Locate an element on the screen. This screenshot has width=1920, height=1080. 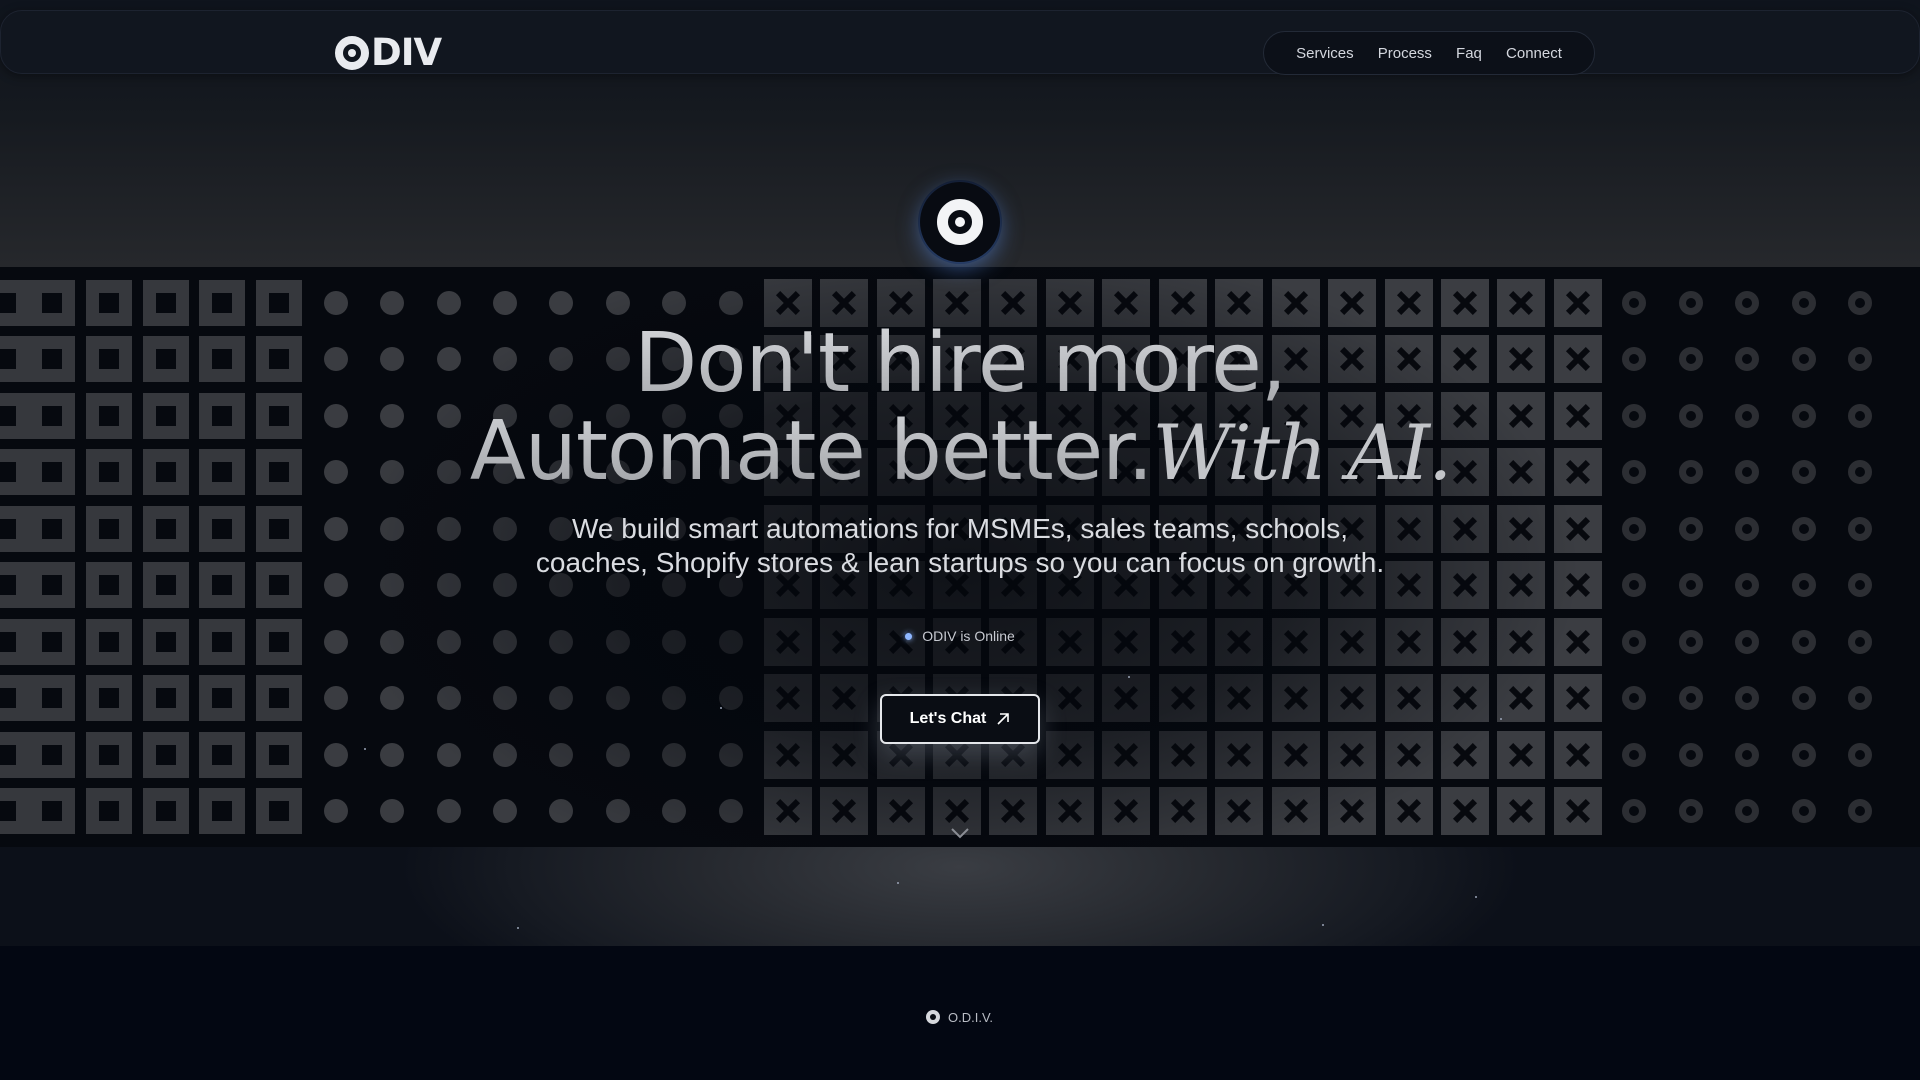
nav-link-faq: Faq is located at coordinates (1469, 53).